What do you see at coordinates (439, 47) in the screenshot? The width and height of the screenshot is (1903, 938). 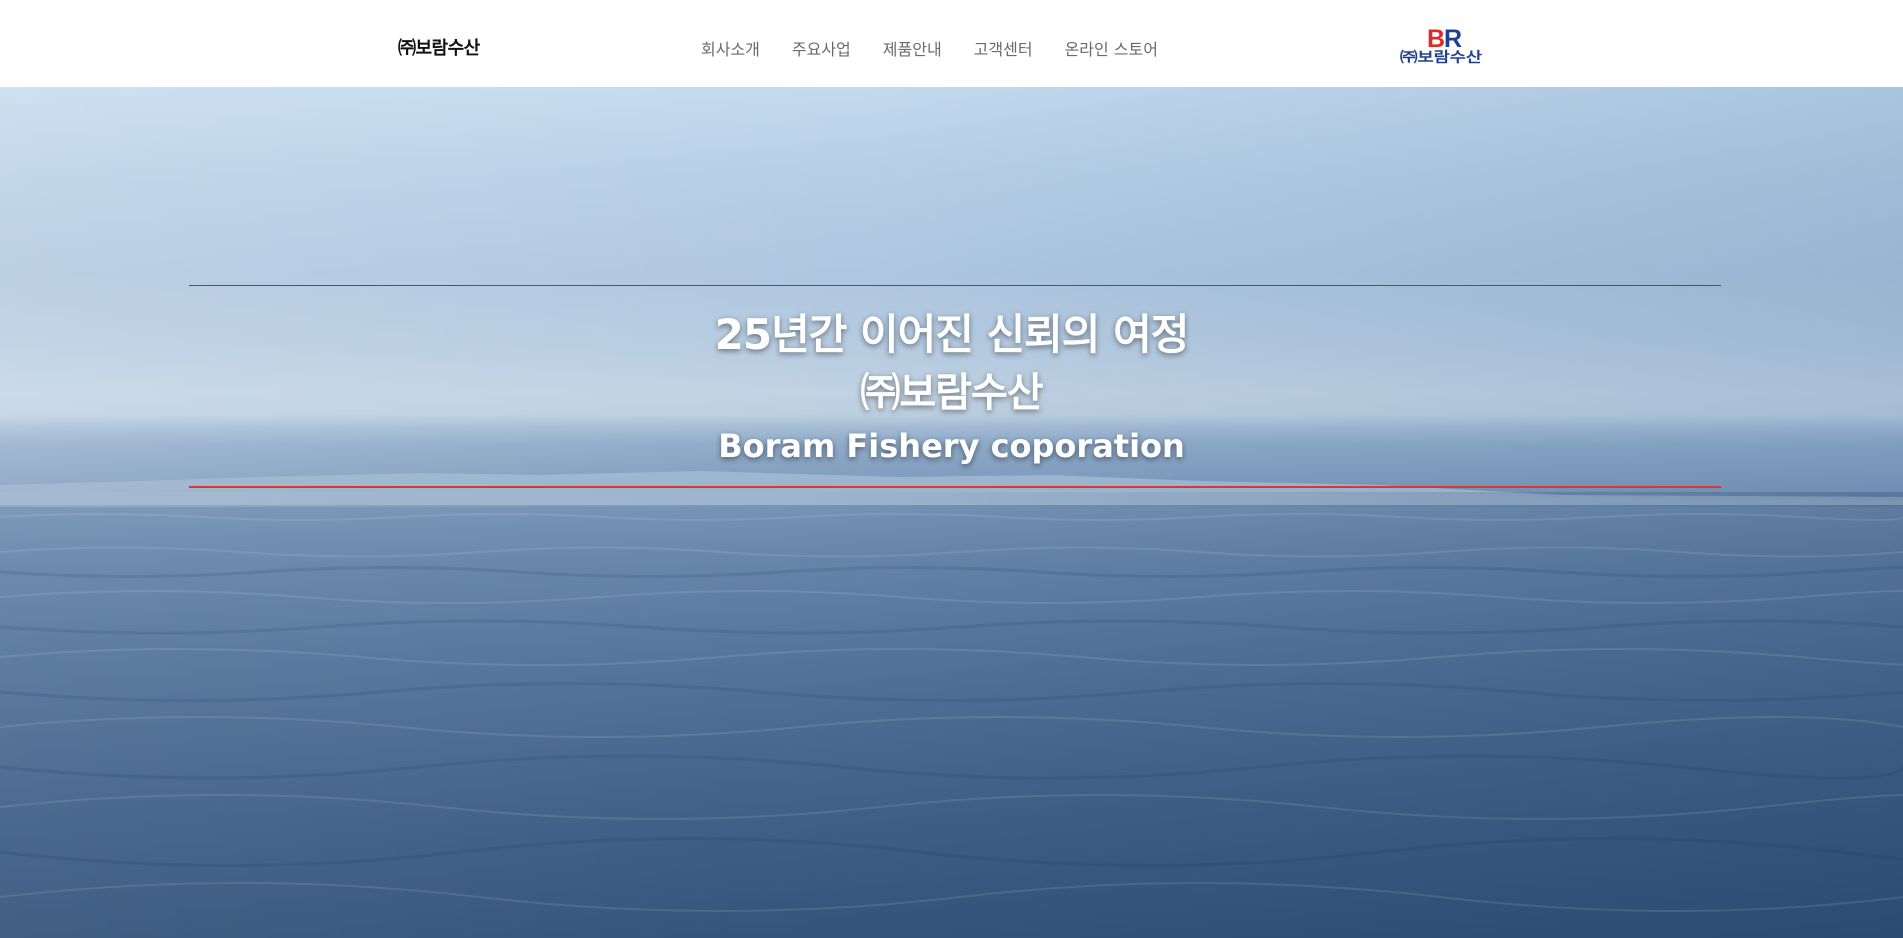 I see `brand-text-link: ㈜보람수산` at bounding box center [439, 47].